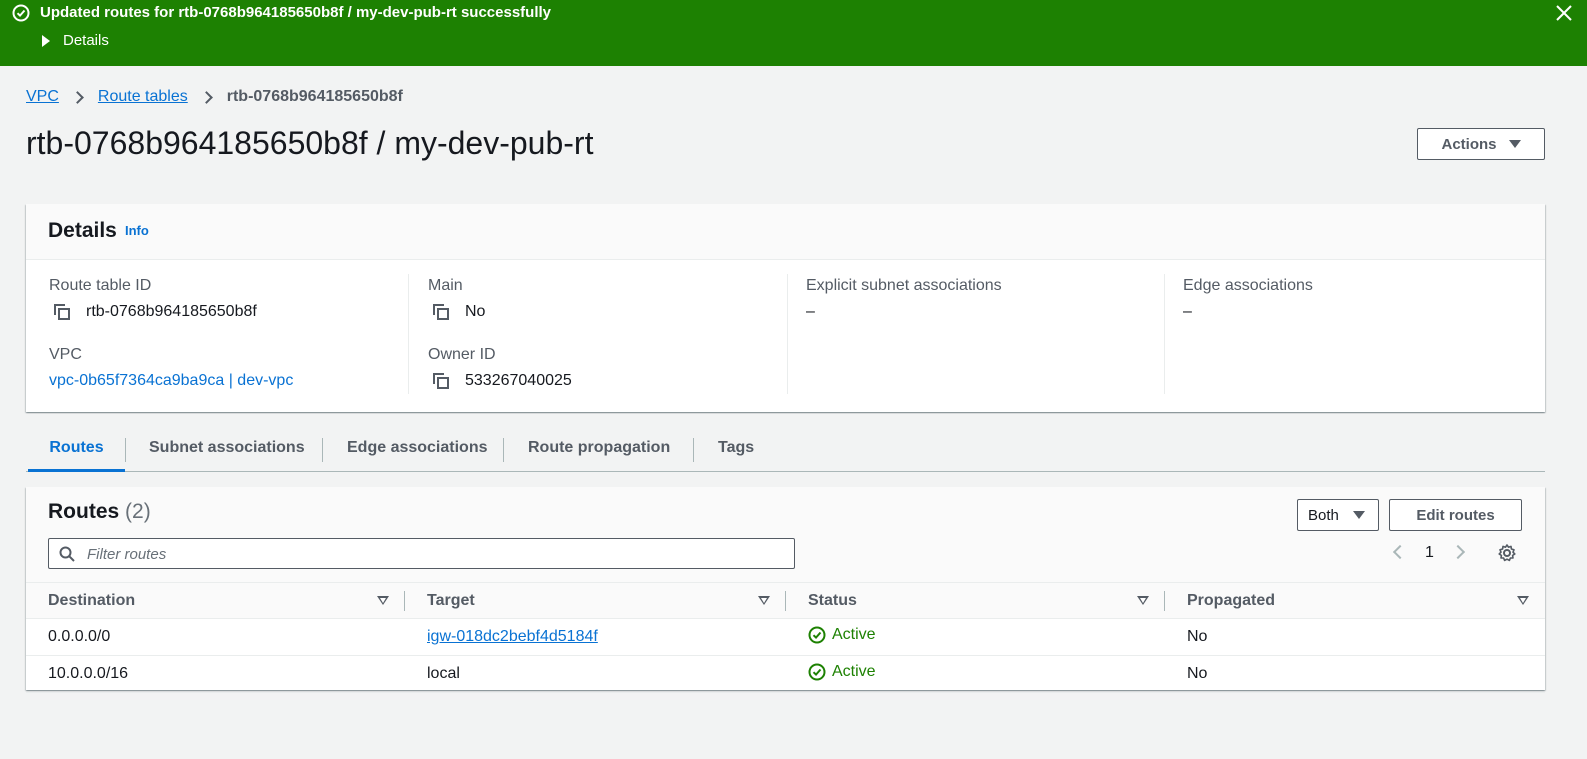  I want to click on flash-details-label: Details, so click(86, 40).